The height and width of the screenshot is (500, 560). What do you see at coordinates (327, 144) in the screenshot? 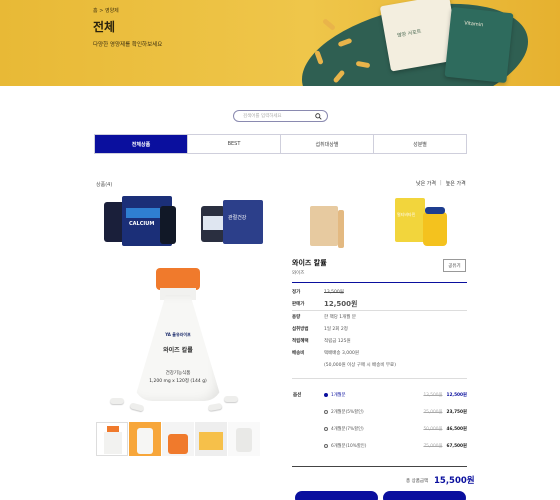
I see `tab-target: 섭취대상별` at bounding box center [327, 144].